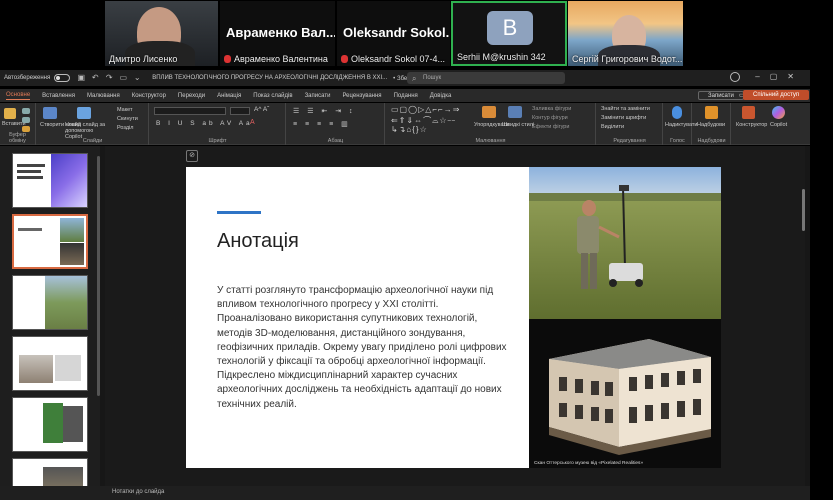  Describe the element at coordinates (137, 78) in the screenshot. I see `customize-icon: ⌄` at that location.